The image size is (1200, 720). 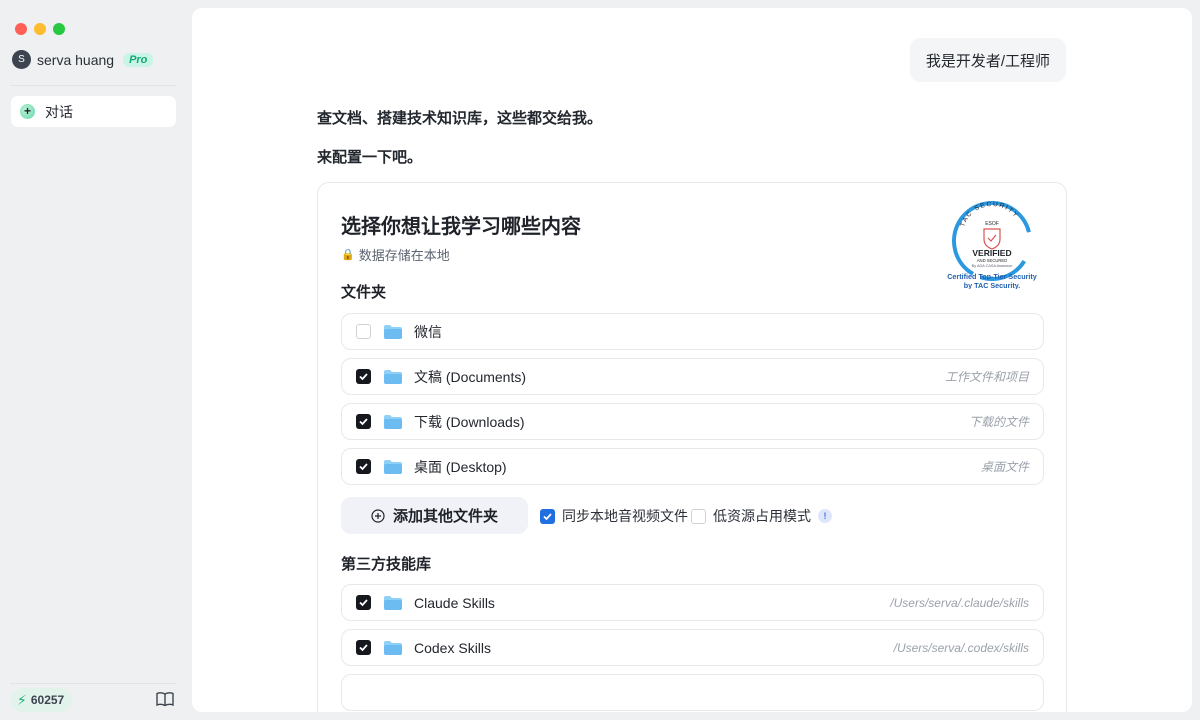 I want to click on skill-path: /Users/serva/.codex/skills, so click(x=961, y=647).